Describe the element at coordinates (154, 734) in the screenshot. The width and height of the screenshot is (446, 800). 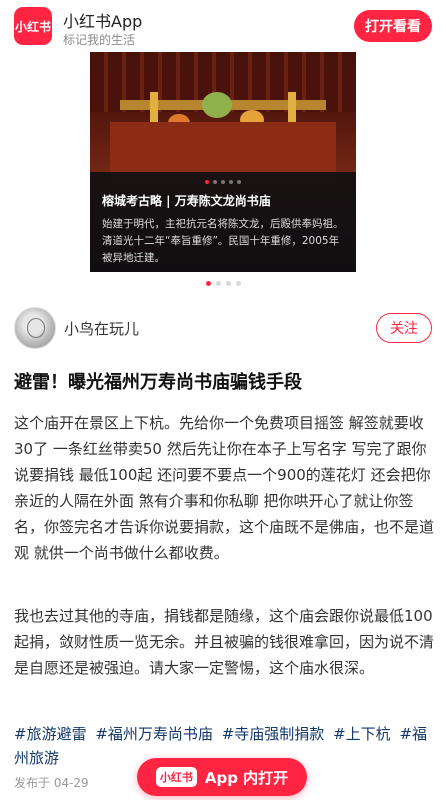
I see `hashtag: #福州万寿尚书庙` at that location.